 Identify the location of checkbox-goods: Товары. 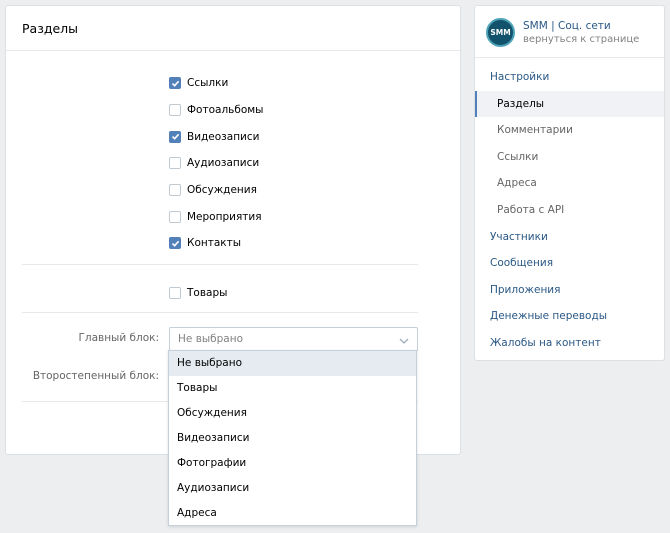
(198, 293).